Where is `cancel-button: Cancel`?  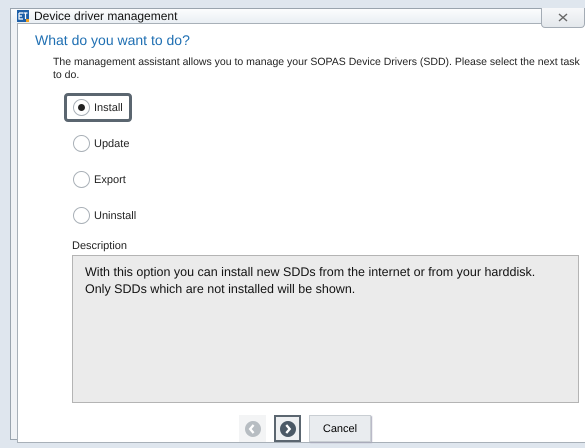
cancel-button: Cancel is located at coordinates (340, 428).